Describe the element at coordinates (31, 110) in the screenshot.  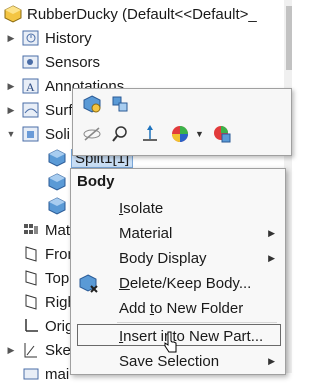
I see `surface-bodies-icon` at that location.